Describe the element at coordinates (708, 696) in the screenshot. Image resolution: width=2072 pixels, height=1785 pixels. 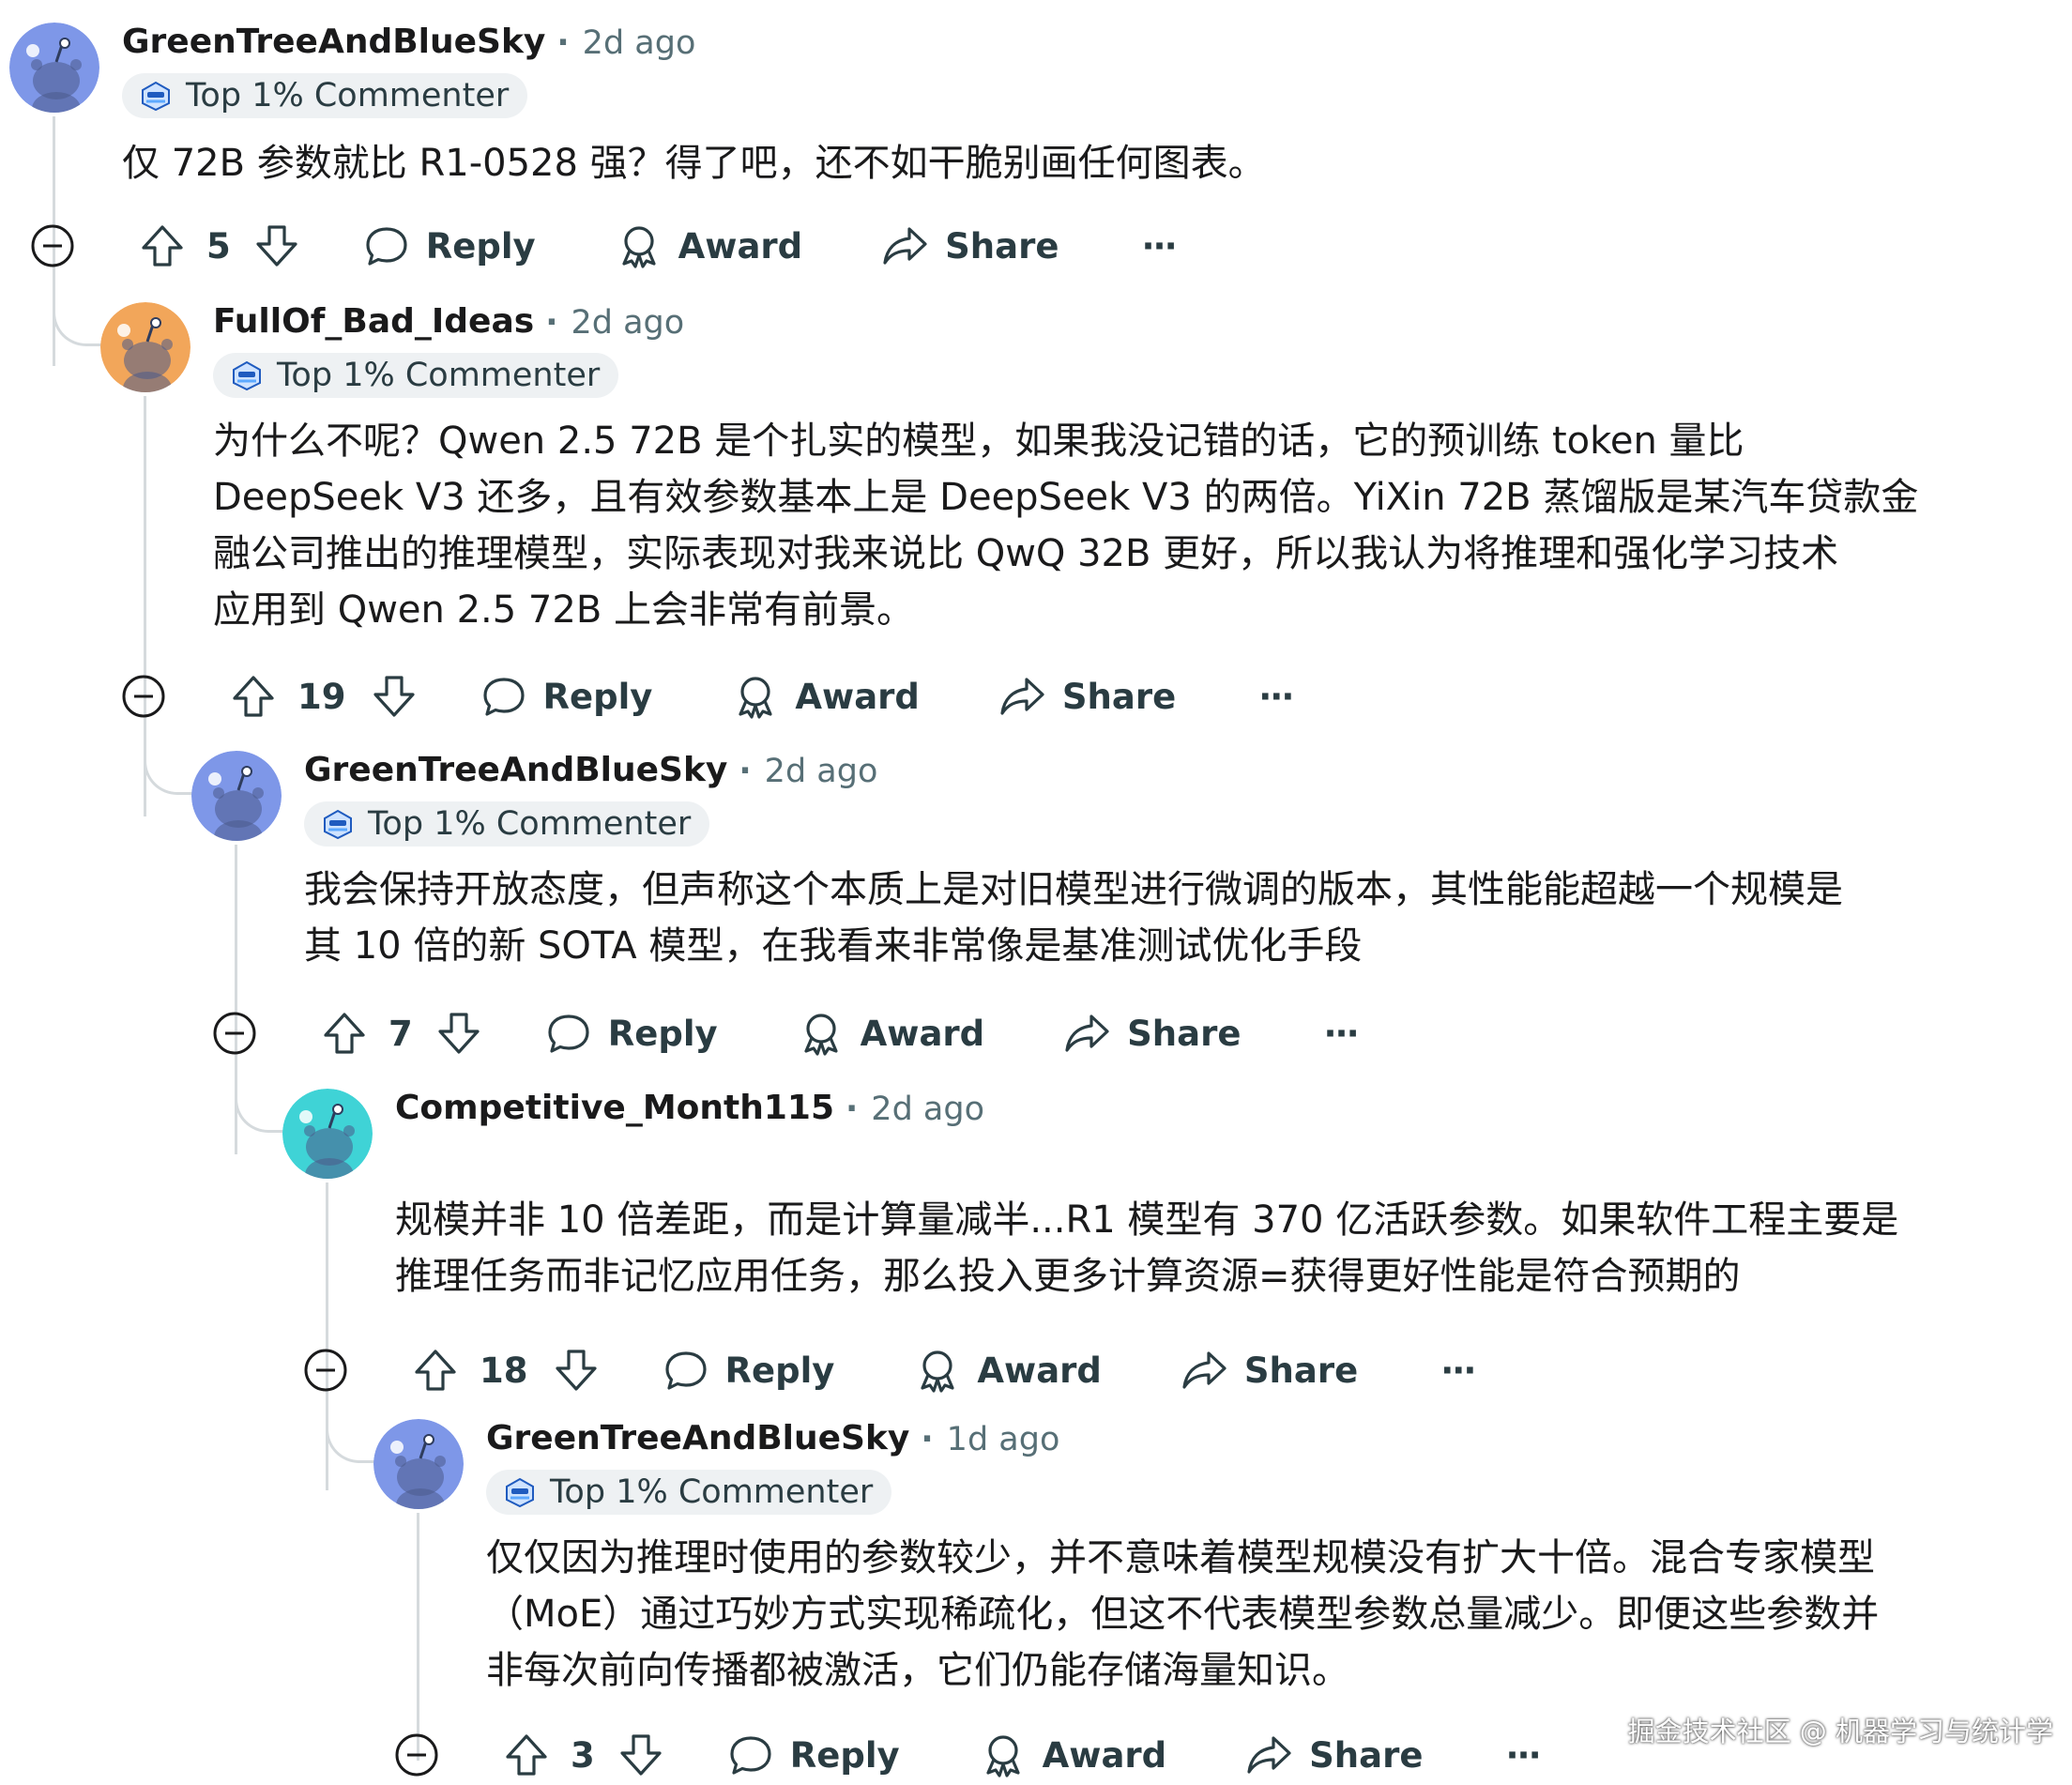
I see `comment-actions: 19 Reply Award Share ···` at that location.